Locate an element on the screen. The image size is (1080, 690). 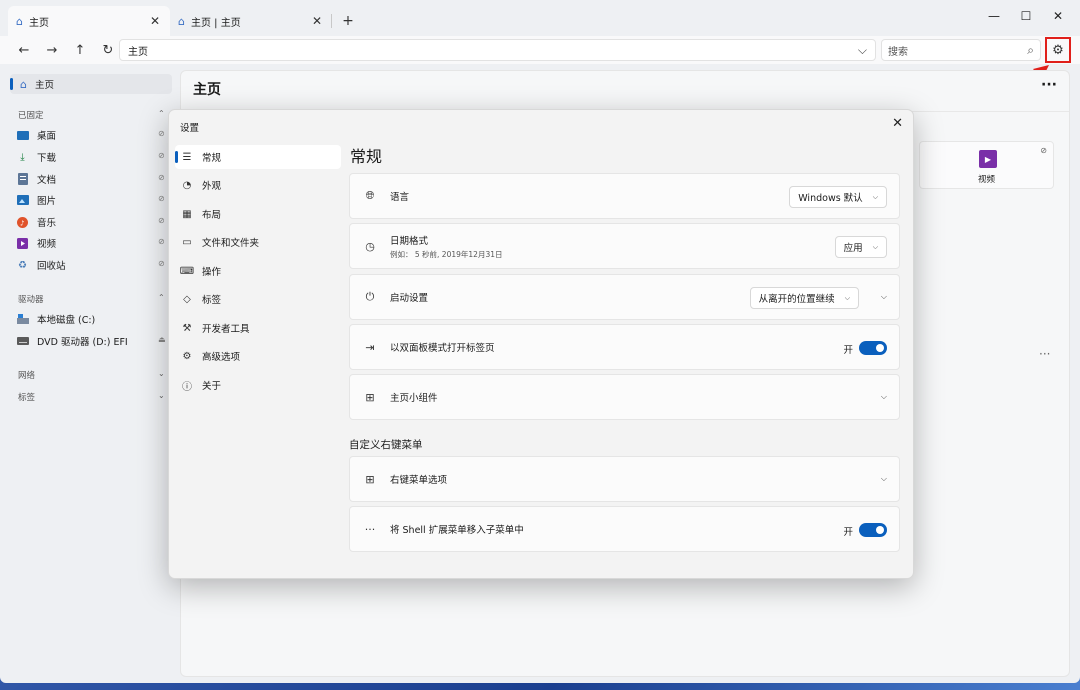
setting-label: 日期格式 is located at coordinates (409, 241).